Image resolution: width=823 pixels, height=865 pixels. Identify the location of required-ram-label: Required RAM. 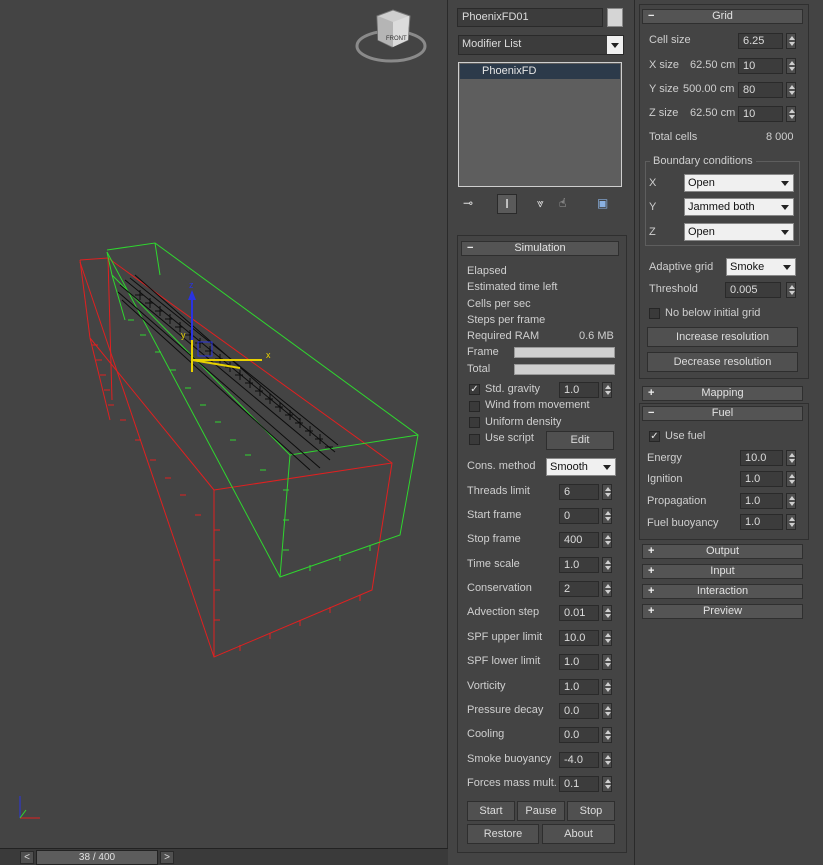
(503, 336).